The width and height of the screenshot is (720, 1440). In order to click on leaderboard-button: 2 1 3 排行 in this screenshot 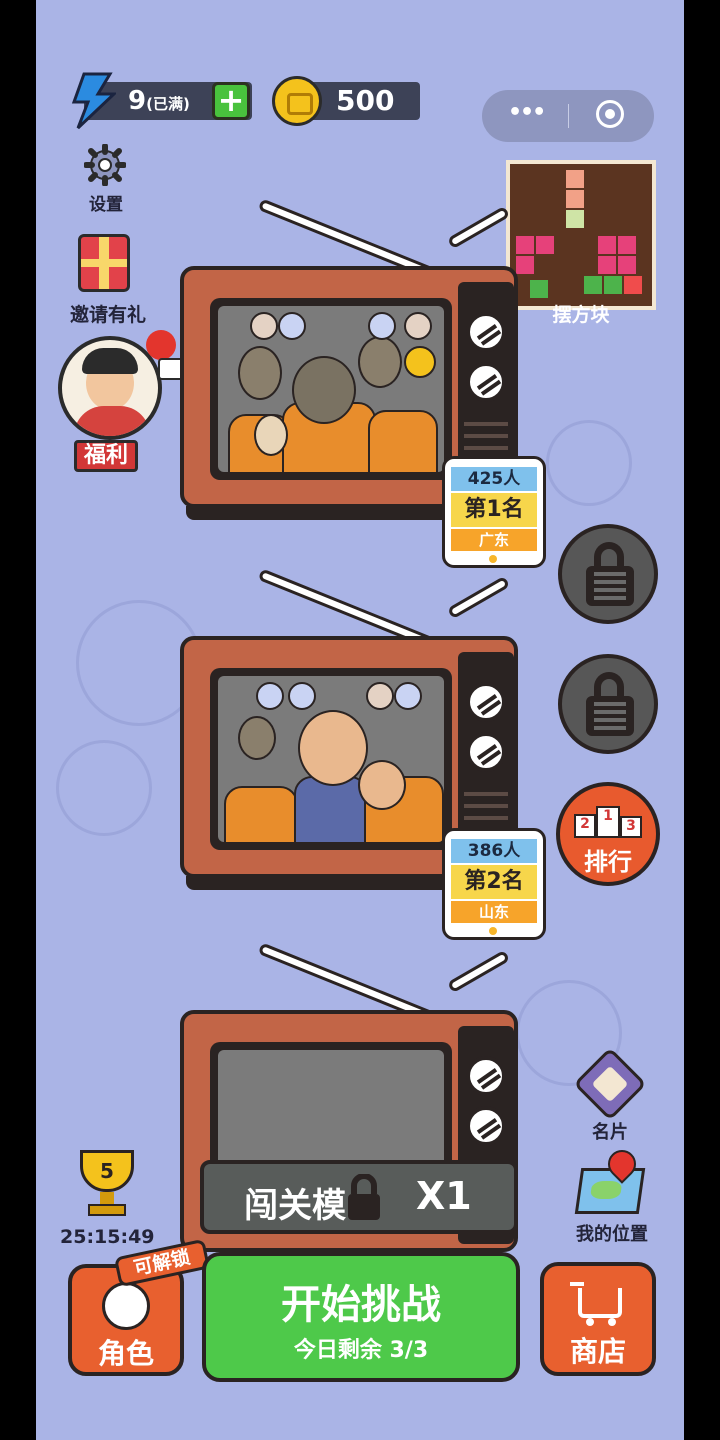, I will do `click(608, 834)`.